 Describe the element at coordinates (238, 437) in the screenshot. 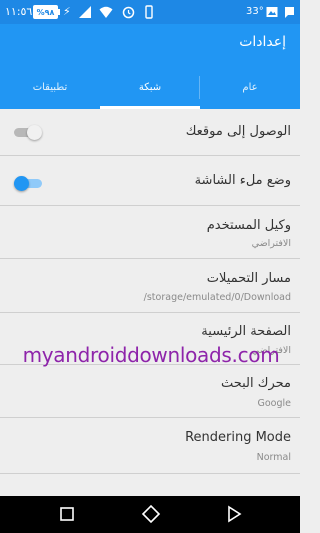

I see `setting-title: Rendering Mode` at that location.